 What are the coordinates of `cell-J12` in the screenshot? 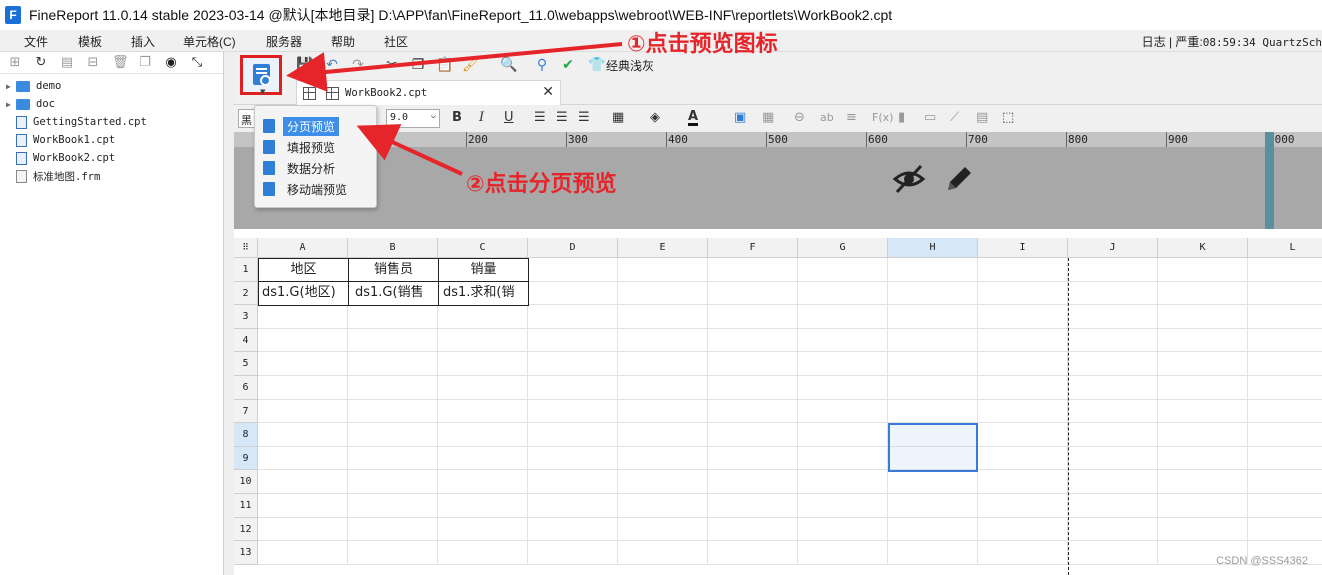 It's located at (1113, 529).